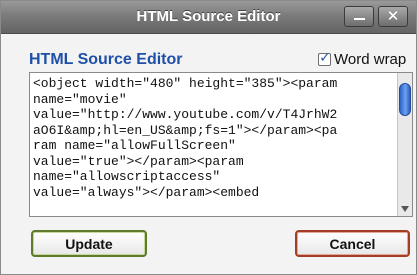  Describe the element at coordinates (80, 99) in the screenshot. I see `source-line: name="movie"` at that location.